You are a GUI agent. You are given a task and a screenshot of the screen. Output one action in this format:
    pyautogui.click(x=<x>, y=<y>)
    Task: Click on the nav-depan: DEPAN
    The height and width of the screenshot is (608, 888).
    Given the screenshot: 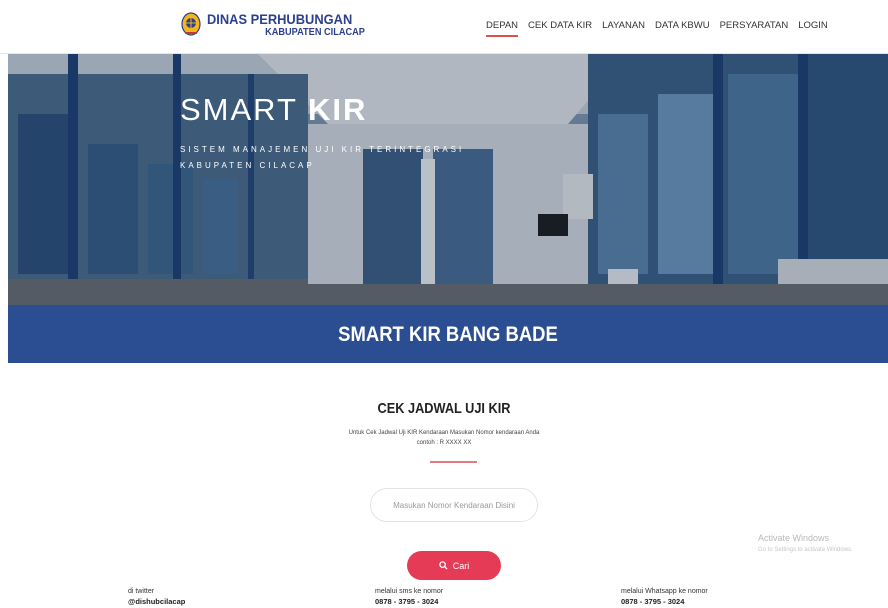 What is the action you would take?
    pyautogui.click(x=502, y=28)
    